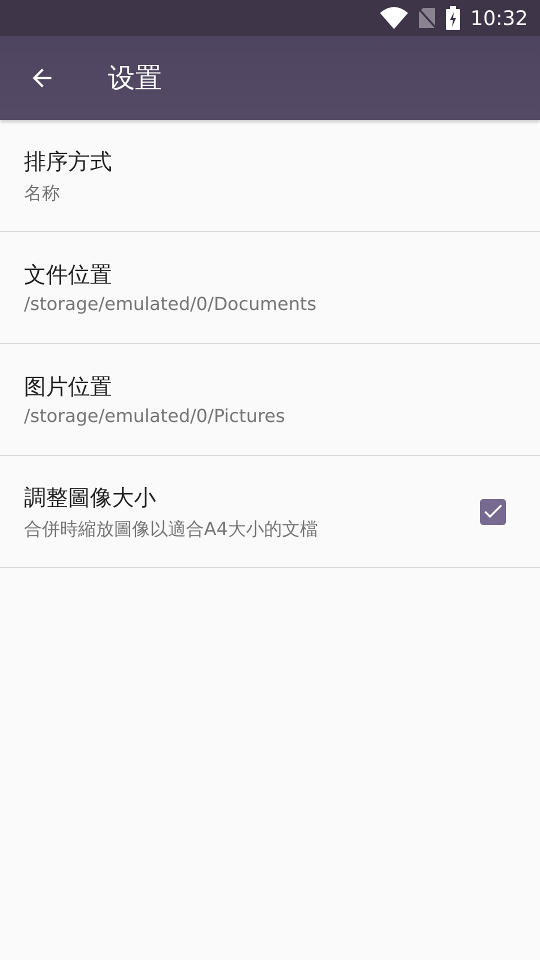  I want to click on setting-summary: /storage/emulated/0/Pictures, so click(155, 416).